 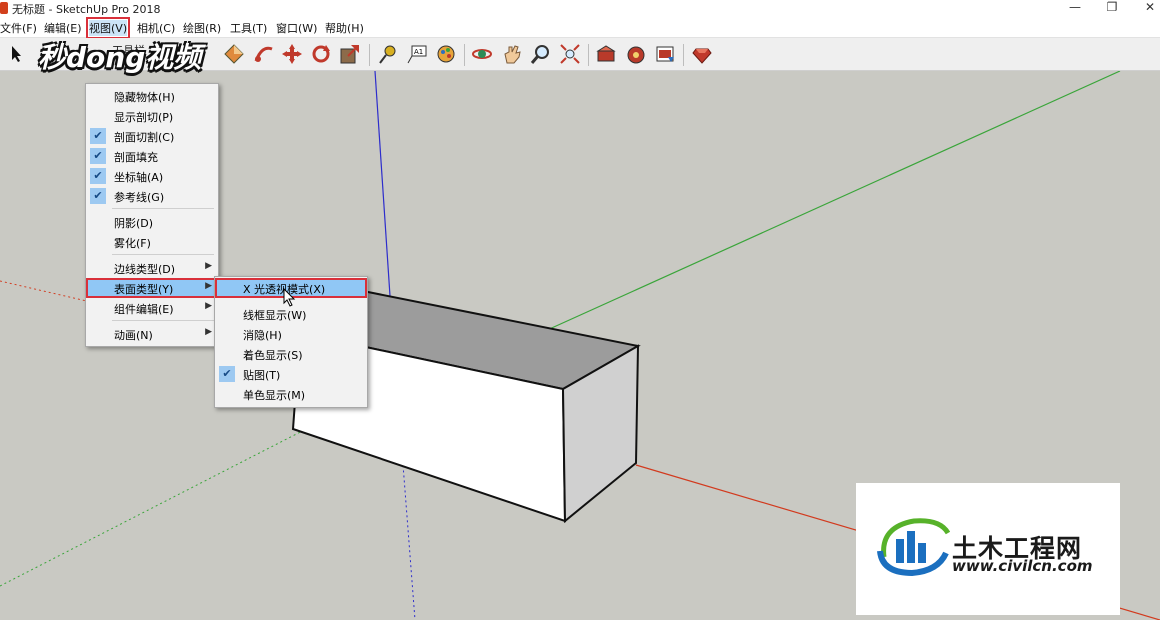 What do you see at coordinates (344, 28) in the screenshot?
I see `menu-help: 帮助(H)` at bounding box center [344, 28].